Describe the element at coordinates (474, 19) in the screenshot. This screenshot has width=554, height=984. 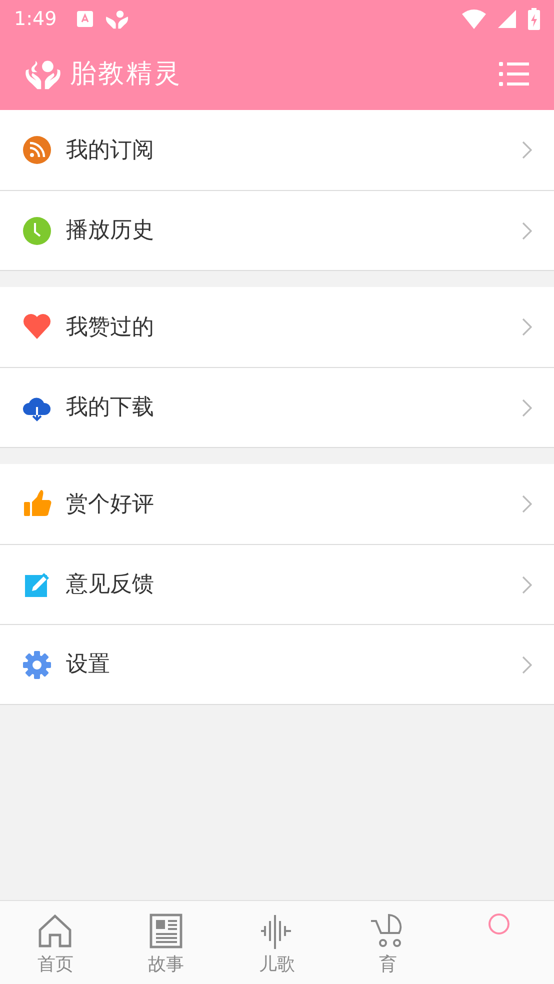
I see `wifi-icon` at that location.